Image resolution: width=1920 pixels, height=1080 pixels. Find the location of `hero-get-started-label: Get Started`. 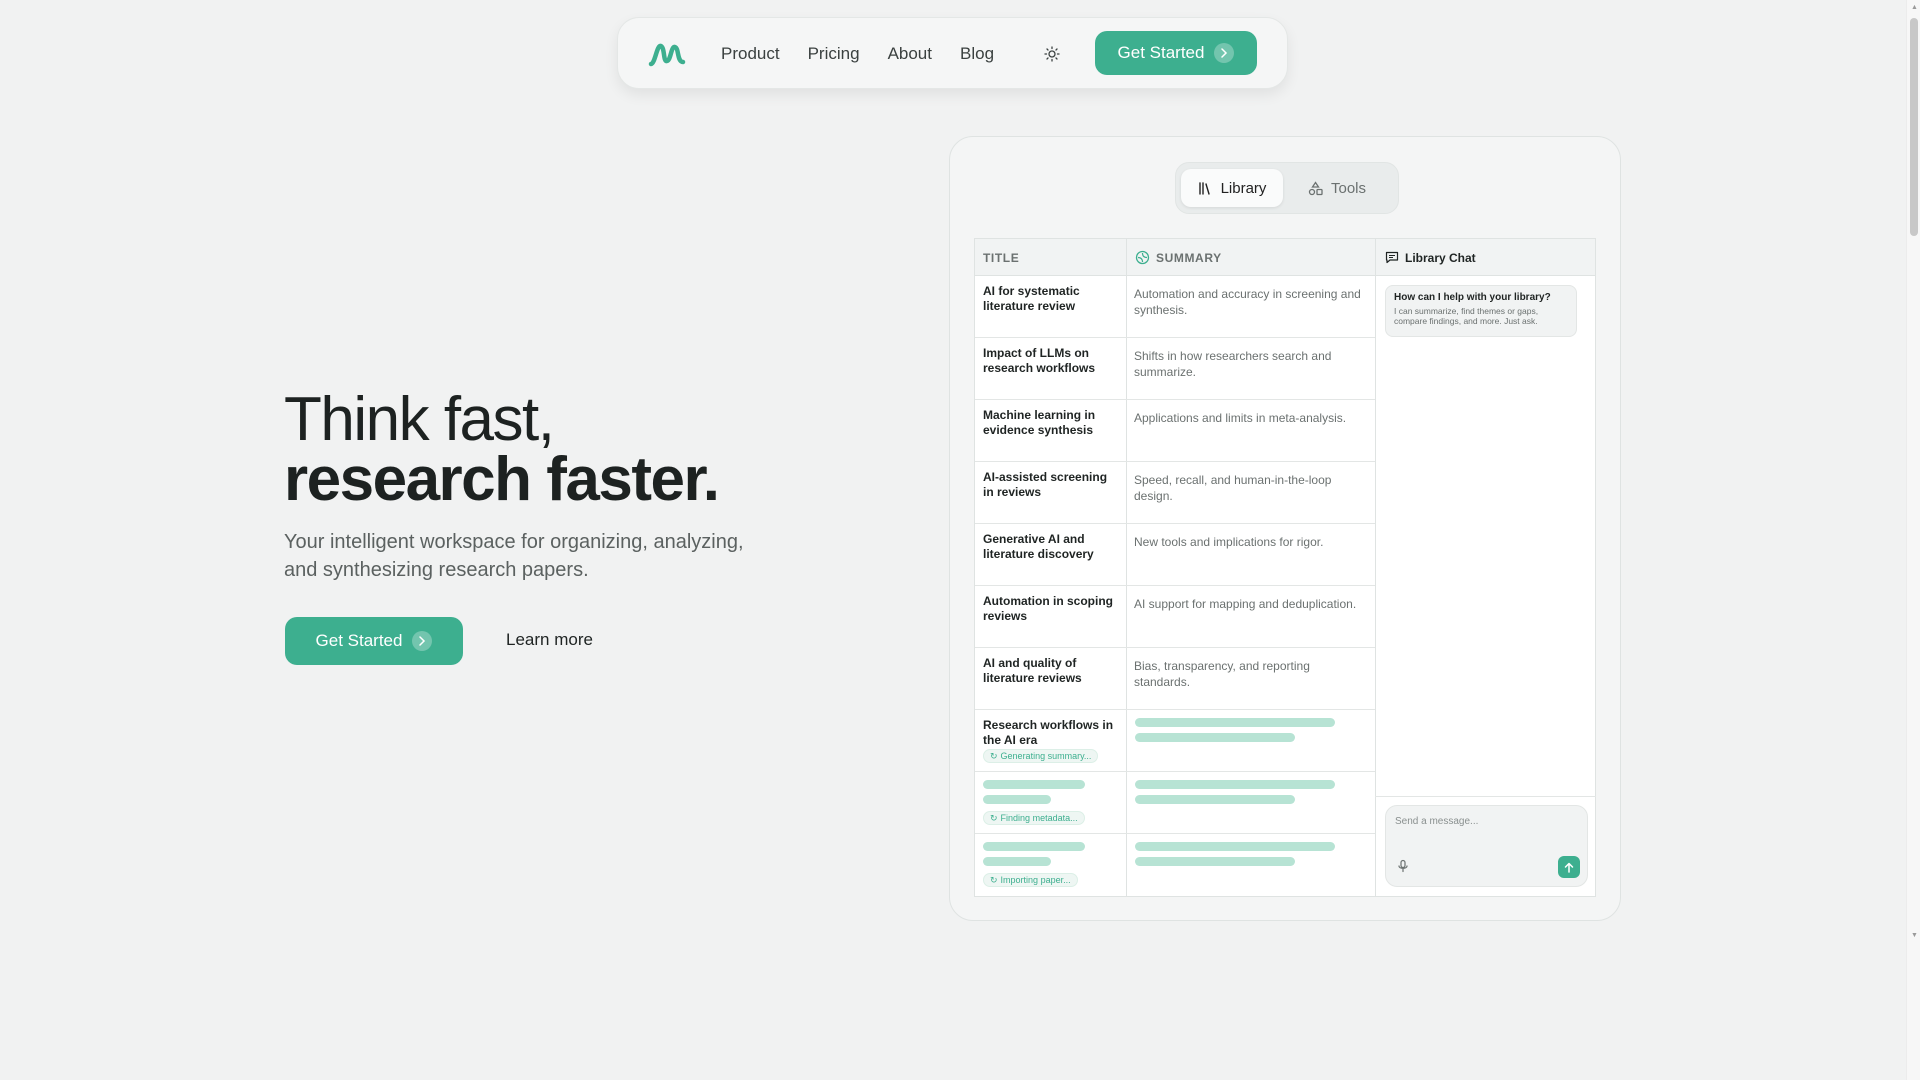

hero-get-started-label: Get Started is located at coordinates (359, 640).